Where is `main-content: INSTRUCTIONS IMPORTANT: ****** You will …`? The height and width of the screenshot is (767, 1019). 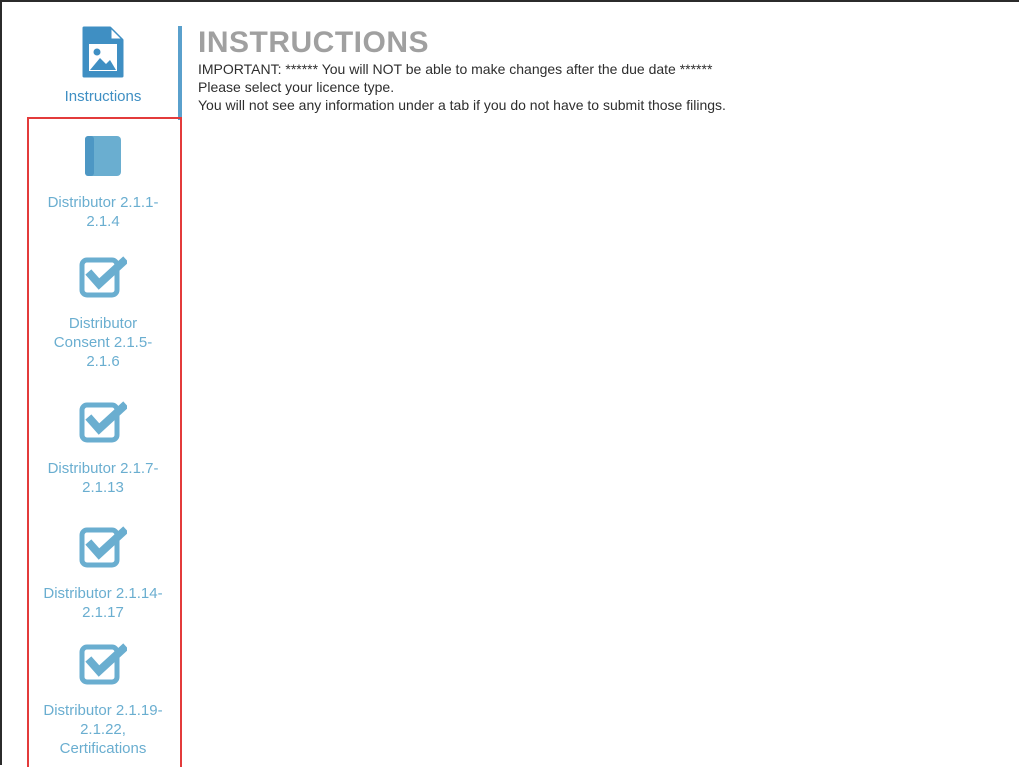
main-content: INSTRUCTIONS IMPORTANT: ****** You will … is located at coordinates (603, 70).